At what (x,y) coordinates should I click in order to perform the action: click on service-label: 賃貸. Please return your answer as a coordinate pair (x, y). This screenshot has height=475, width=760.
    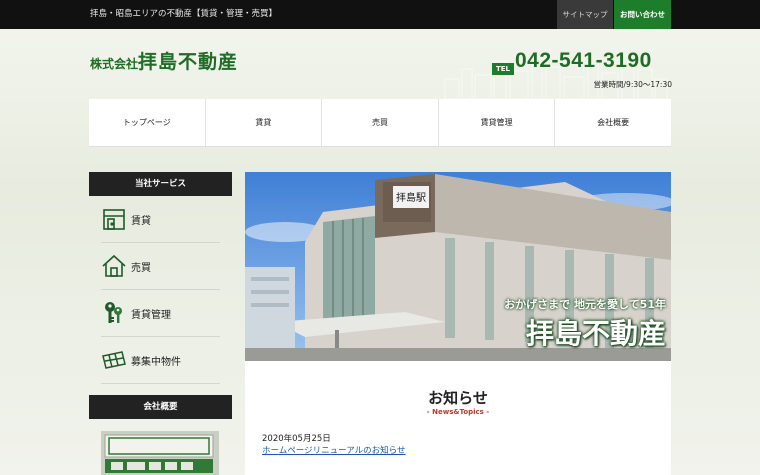
    Looking at the image, I should click on (141, 221).